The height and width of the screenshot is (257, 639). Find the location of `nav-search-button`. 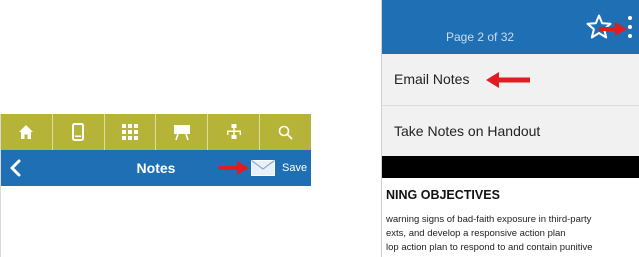

nav-search-button is located at coordinates (285, 132).